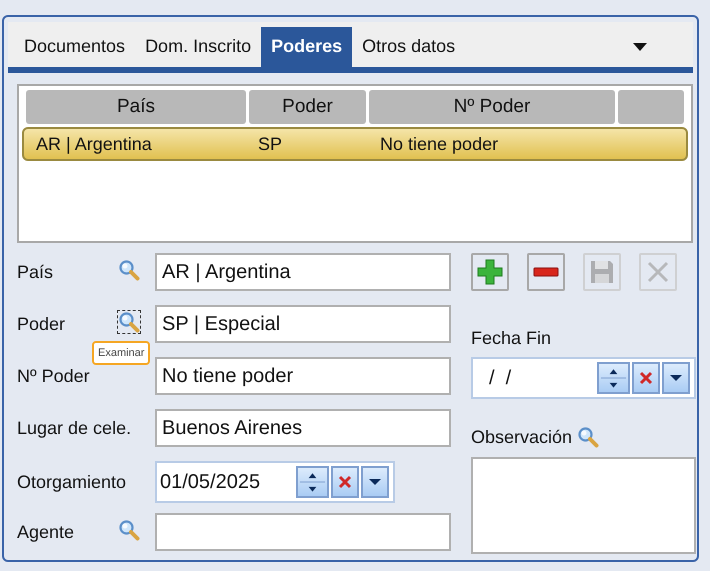 Image resolution: width=710 pixels, height=571 pixels. What do you see at coordinates (94, 144) in the screenshot?
I see `table-cell-text: AR | Argentina` at bounding box center [94, 144].